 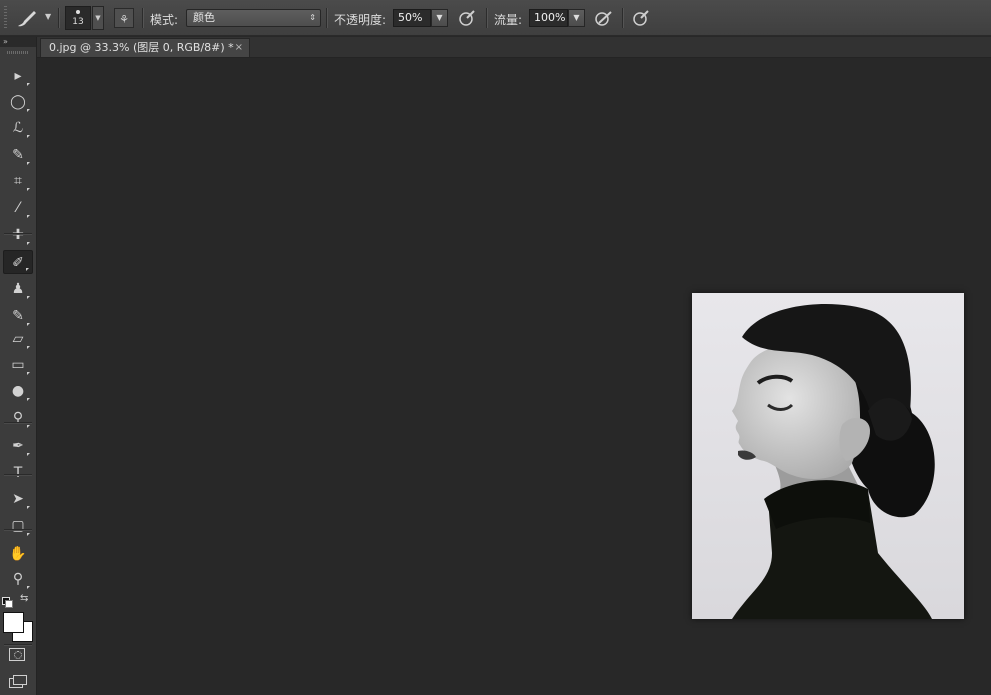 I want to click on elliptical-marquee-tool: ◯, so click(x=18, y=102).